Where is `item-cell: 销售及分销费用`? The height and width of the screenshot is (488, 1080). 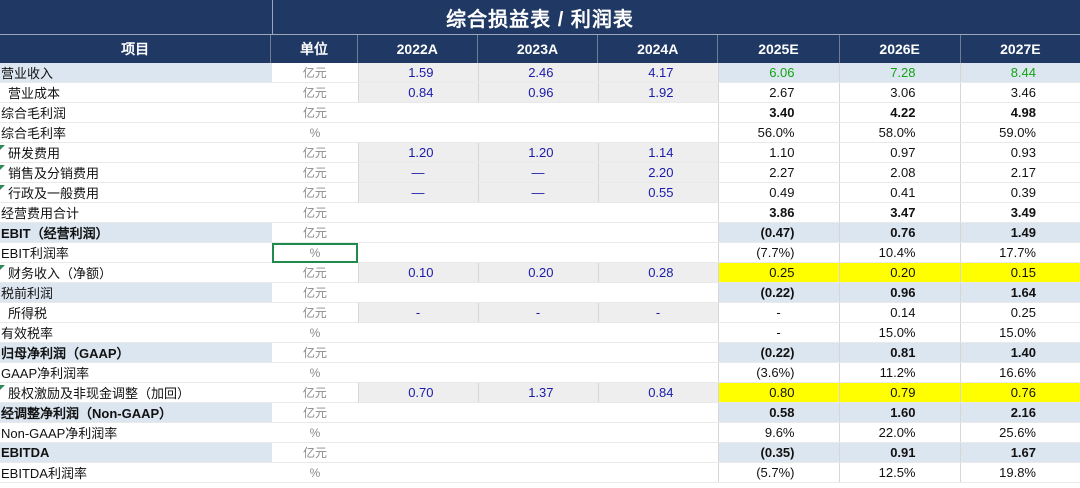
item-cell: 销售及分销费用 is located at coordinates (136, 172).